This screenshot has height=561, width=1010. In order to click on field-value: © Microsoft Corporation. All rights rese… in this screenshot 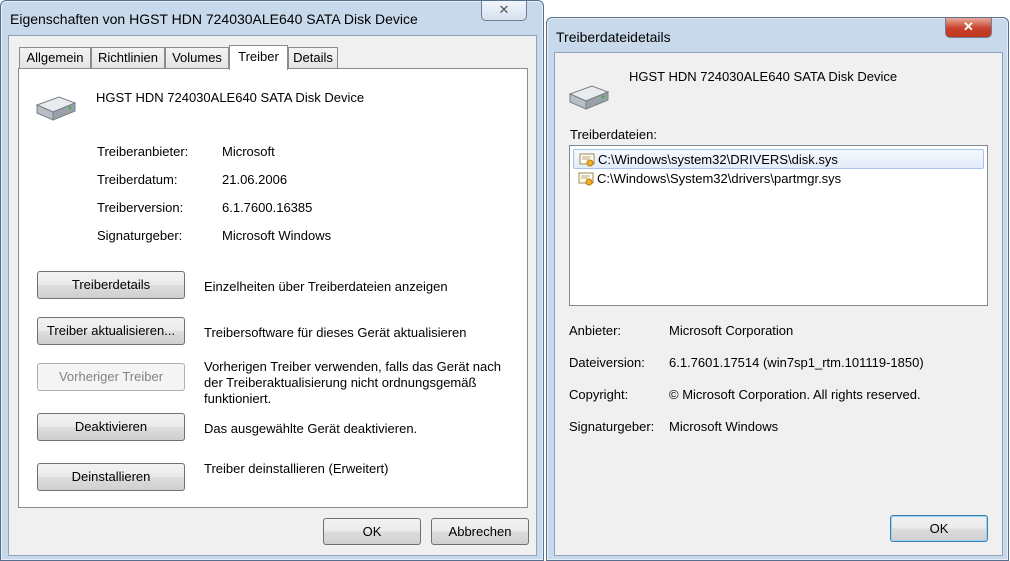, I will do `click(795, 394)`.